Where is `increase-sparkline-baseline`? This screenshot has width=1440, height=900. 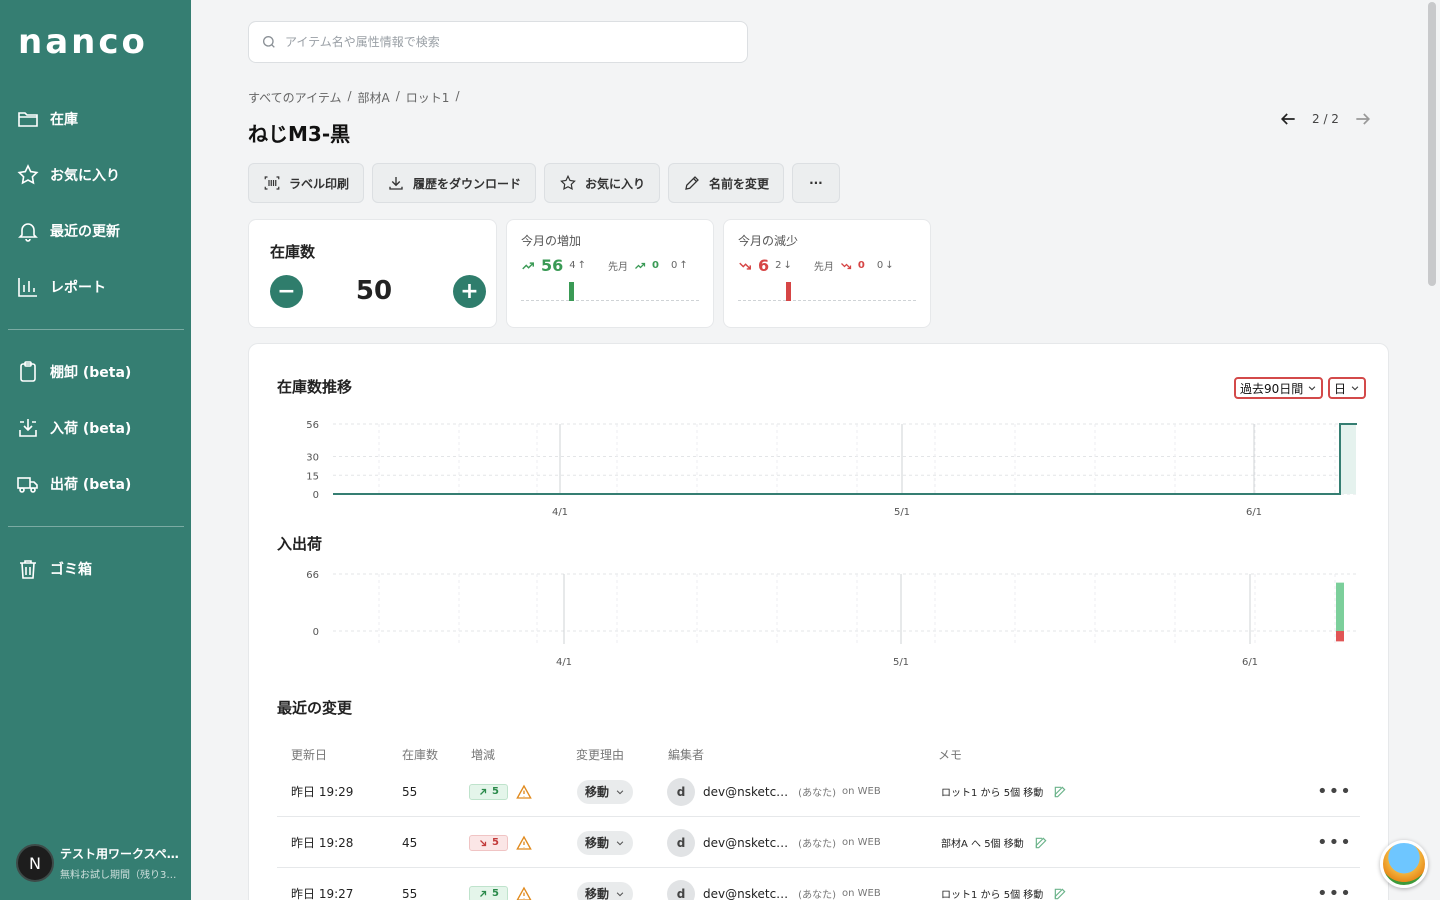
increase-sparkline-baseline is located at coordinates (610, 300).